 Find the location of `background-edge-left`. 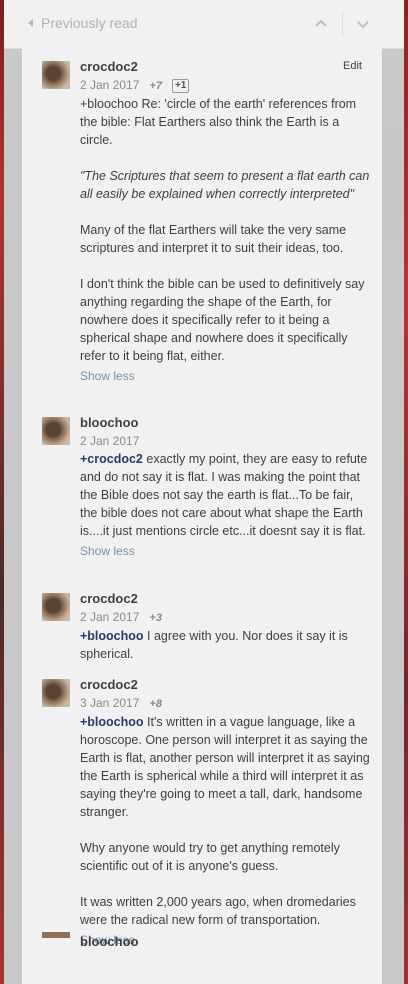

background-edge-left is located at coordinates (2, 492).